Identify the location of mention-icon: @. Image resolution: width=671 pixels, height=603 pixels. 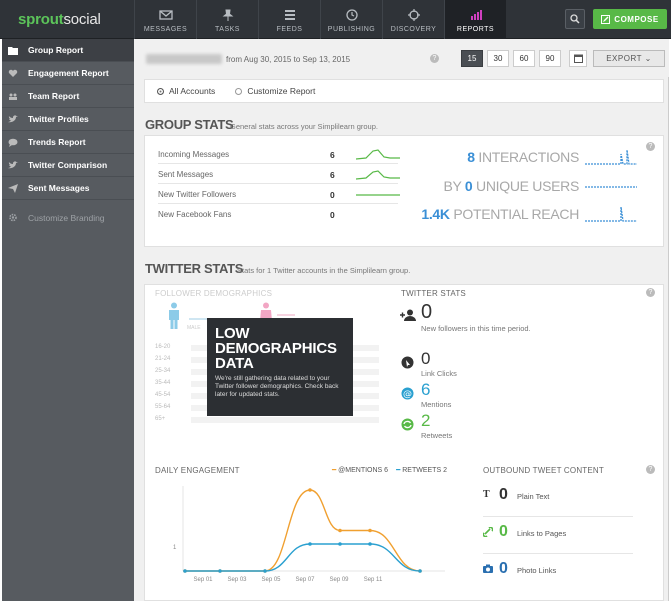
(407, 393).